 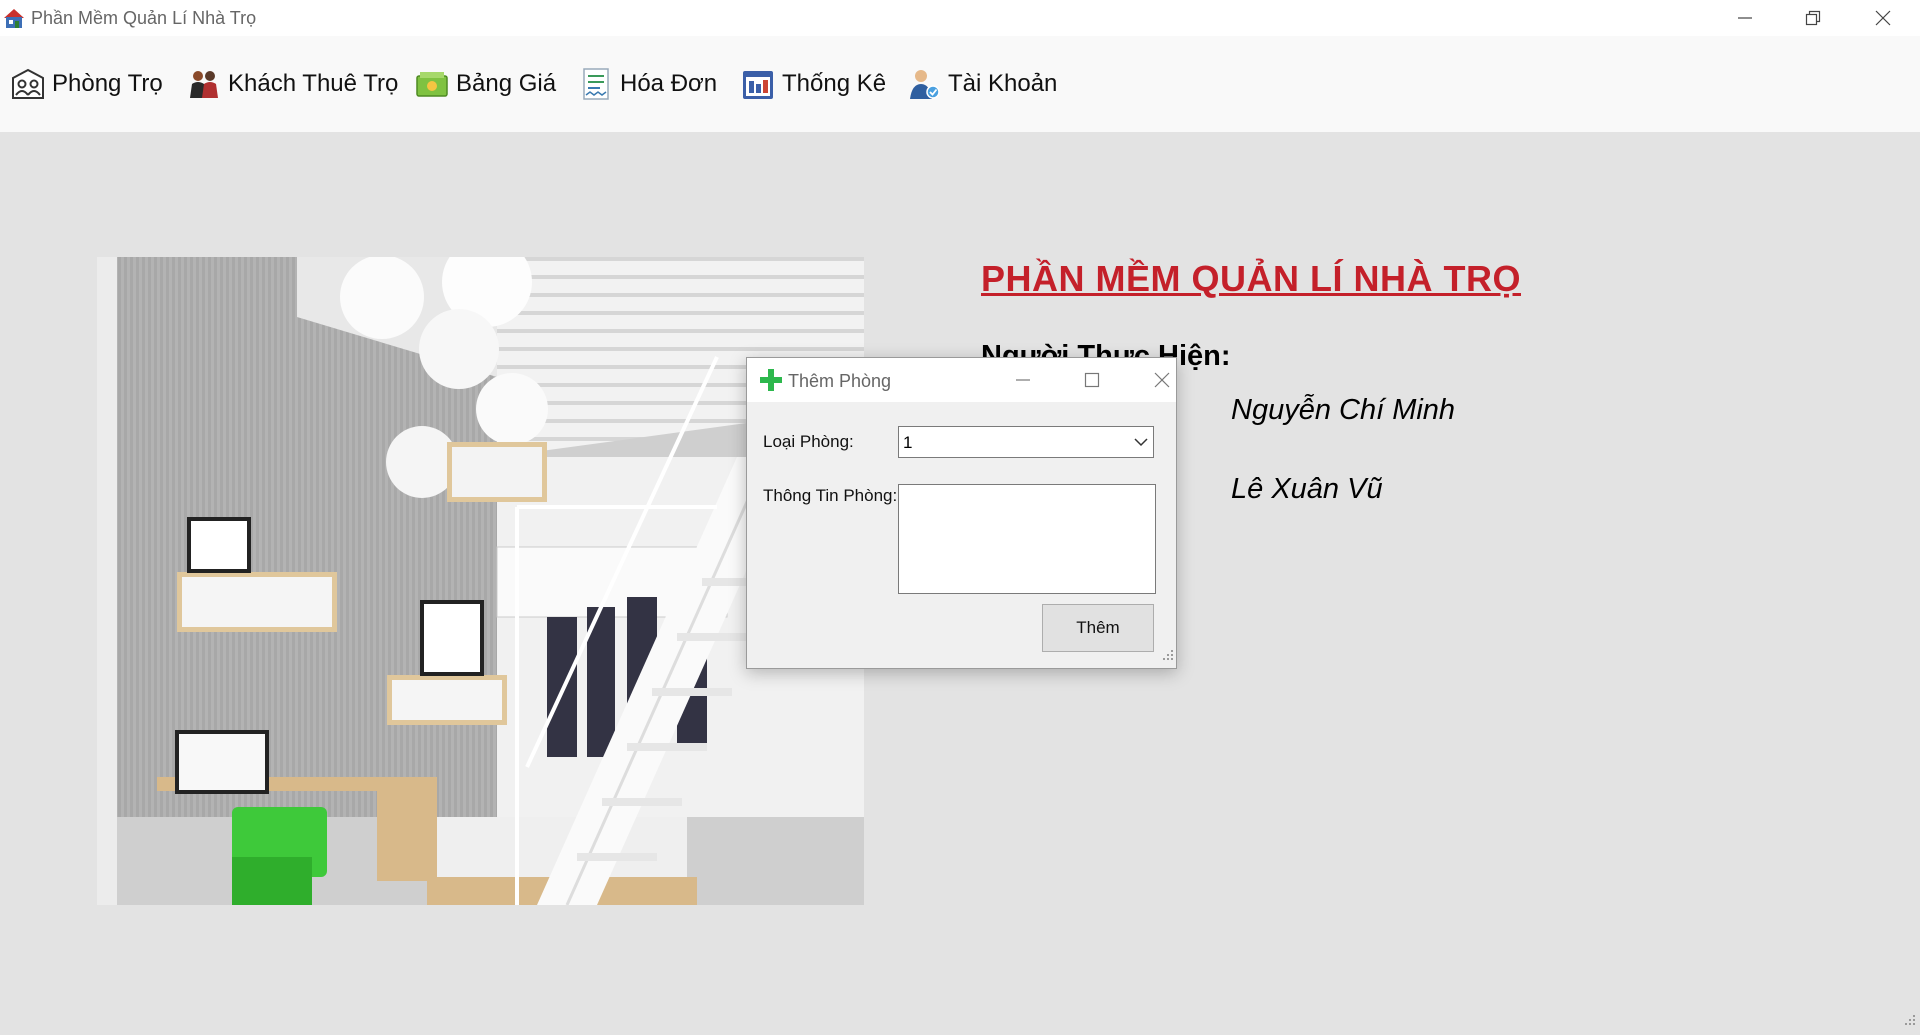 What do you see at coordinates (506, 83) in the screenshot?
I see `menu-label: Bảng Giá` at bounding box center [506, 83].